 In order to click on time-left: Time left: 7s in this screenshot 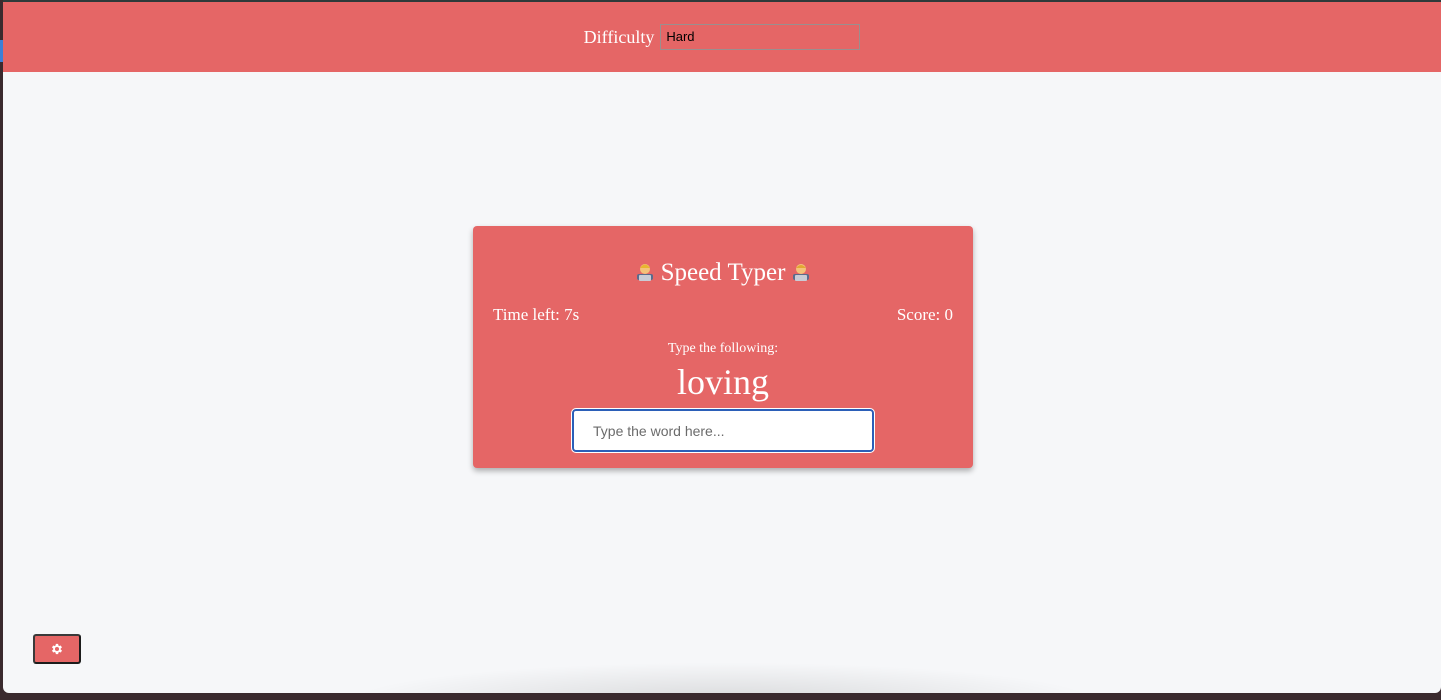, I will do `click(536, 314)`.